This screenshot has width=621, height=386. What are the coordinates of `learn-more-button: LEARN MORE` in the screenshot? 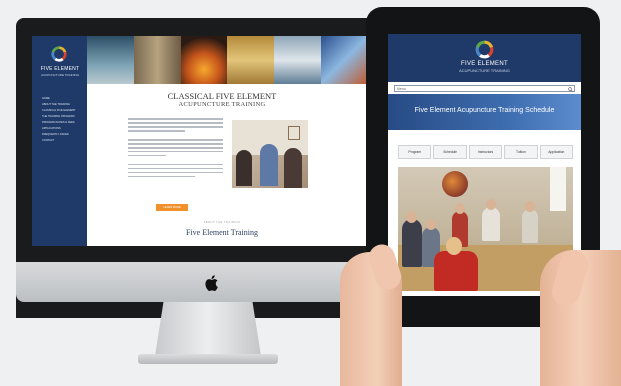 It's located at (172, 207).